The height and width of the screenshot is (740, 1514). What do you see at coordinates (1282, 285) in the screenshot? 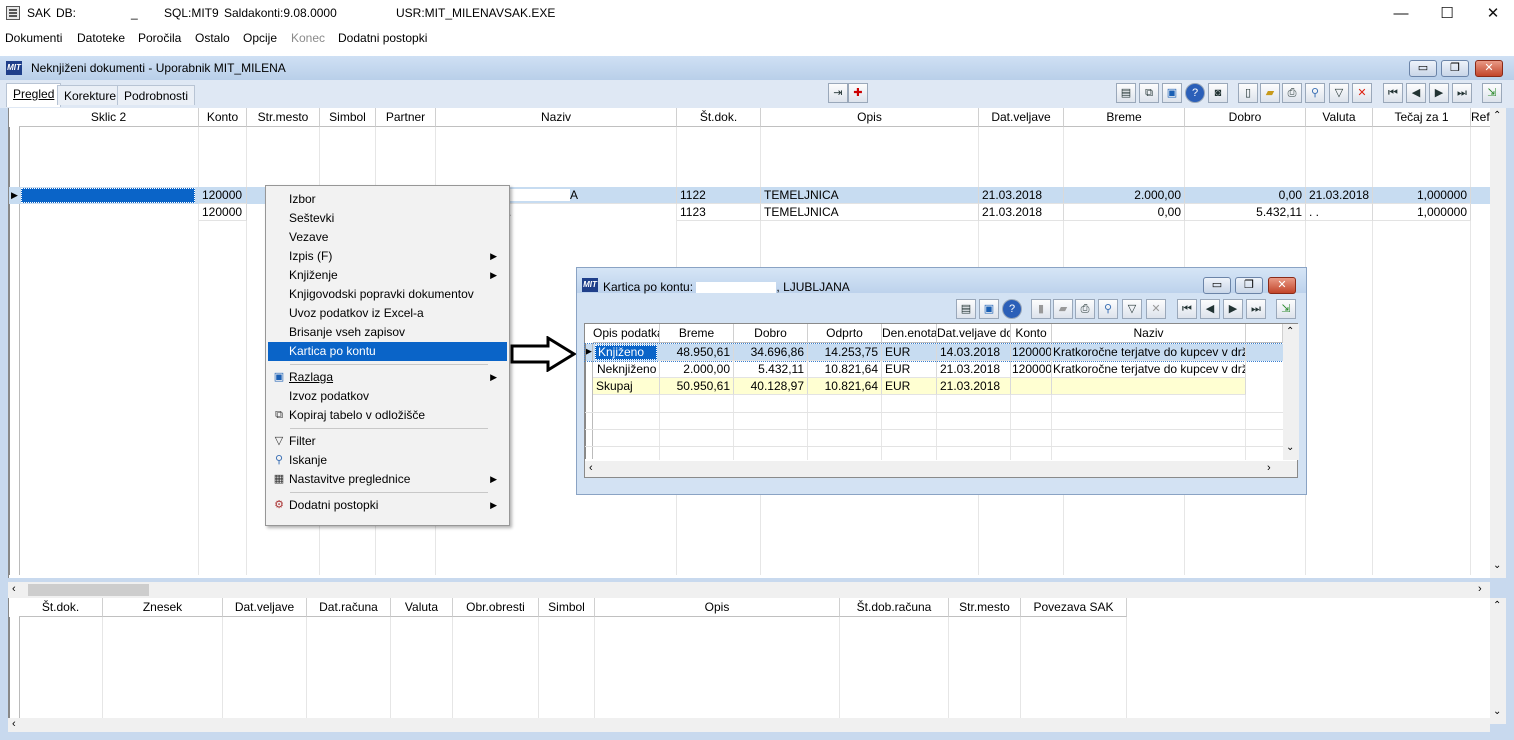
I see `kartica-close-button: ✕` at bounding box center [1282, 285].